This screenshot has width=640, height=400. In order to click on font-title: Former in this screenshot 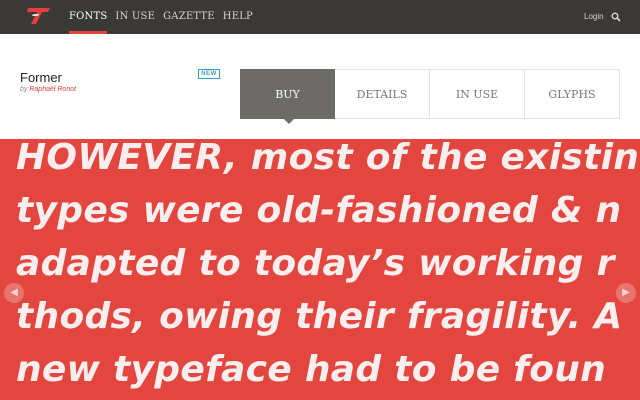, I will do `click(41, 77)`.